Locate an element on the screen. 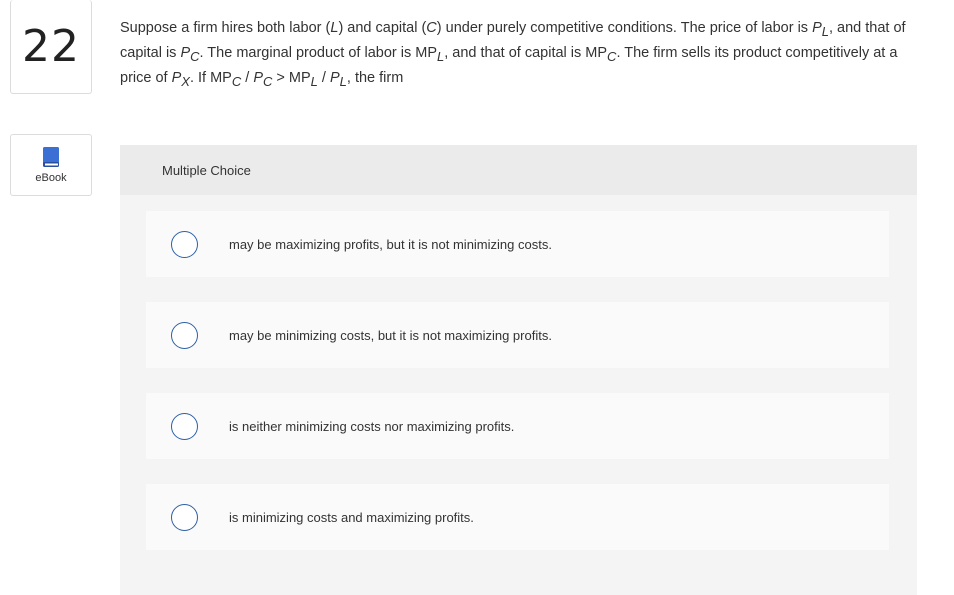  ebook-label: eBook is located at coordinates (51, 177).